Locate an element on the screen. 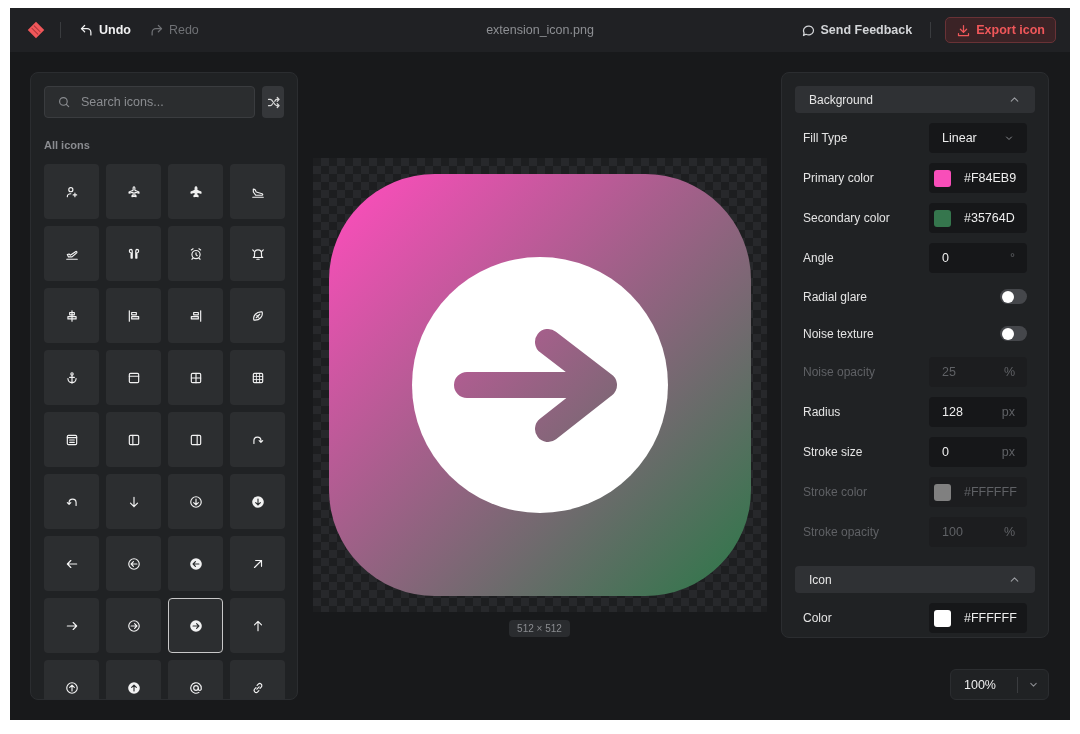 The image size is (1080, 734). number-field: 0 ° is located at coordinates (978, 258).